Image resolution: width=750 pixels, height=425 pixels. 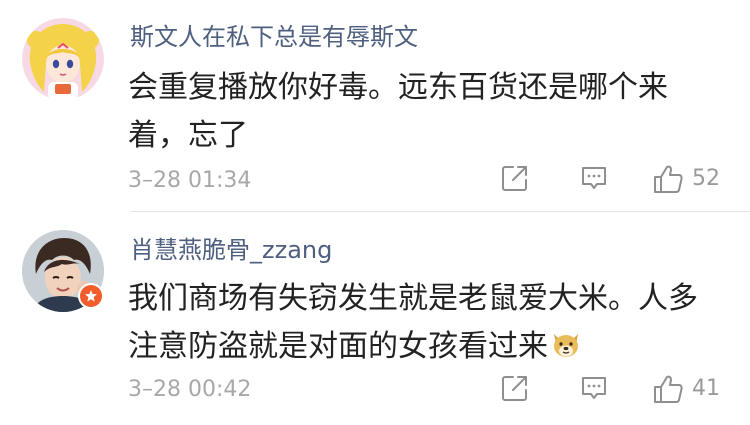 What do you see at coordinates (706, 388) in the screenshot?
I see `like-count: 41` at bounding box center [706, 388].